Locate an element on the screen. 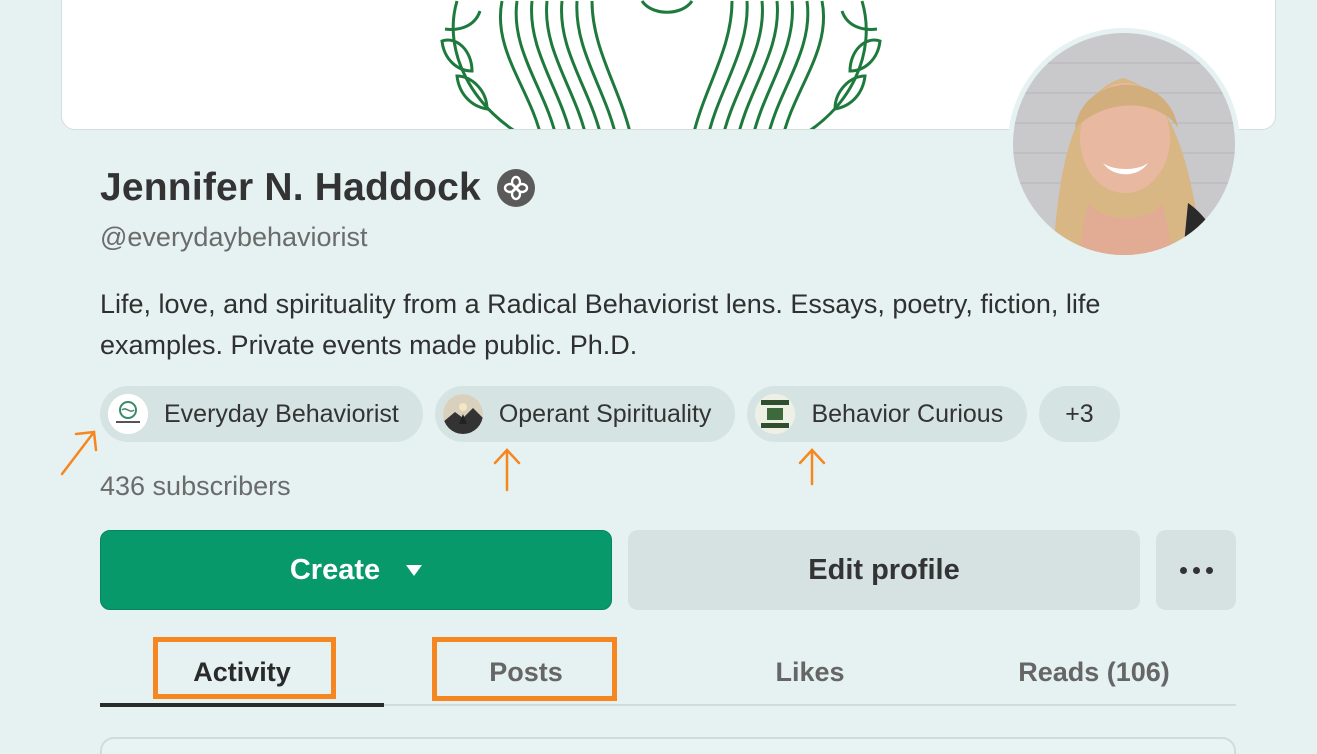  publication-name: Everyday Behaviorist is located at coordinates (281, 413).